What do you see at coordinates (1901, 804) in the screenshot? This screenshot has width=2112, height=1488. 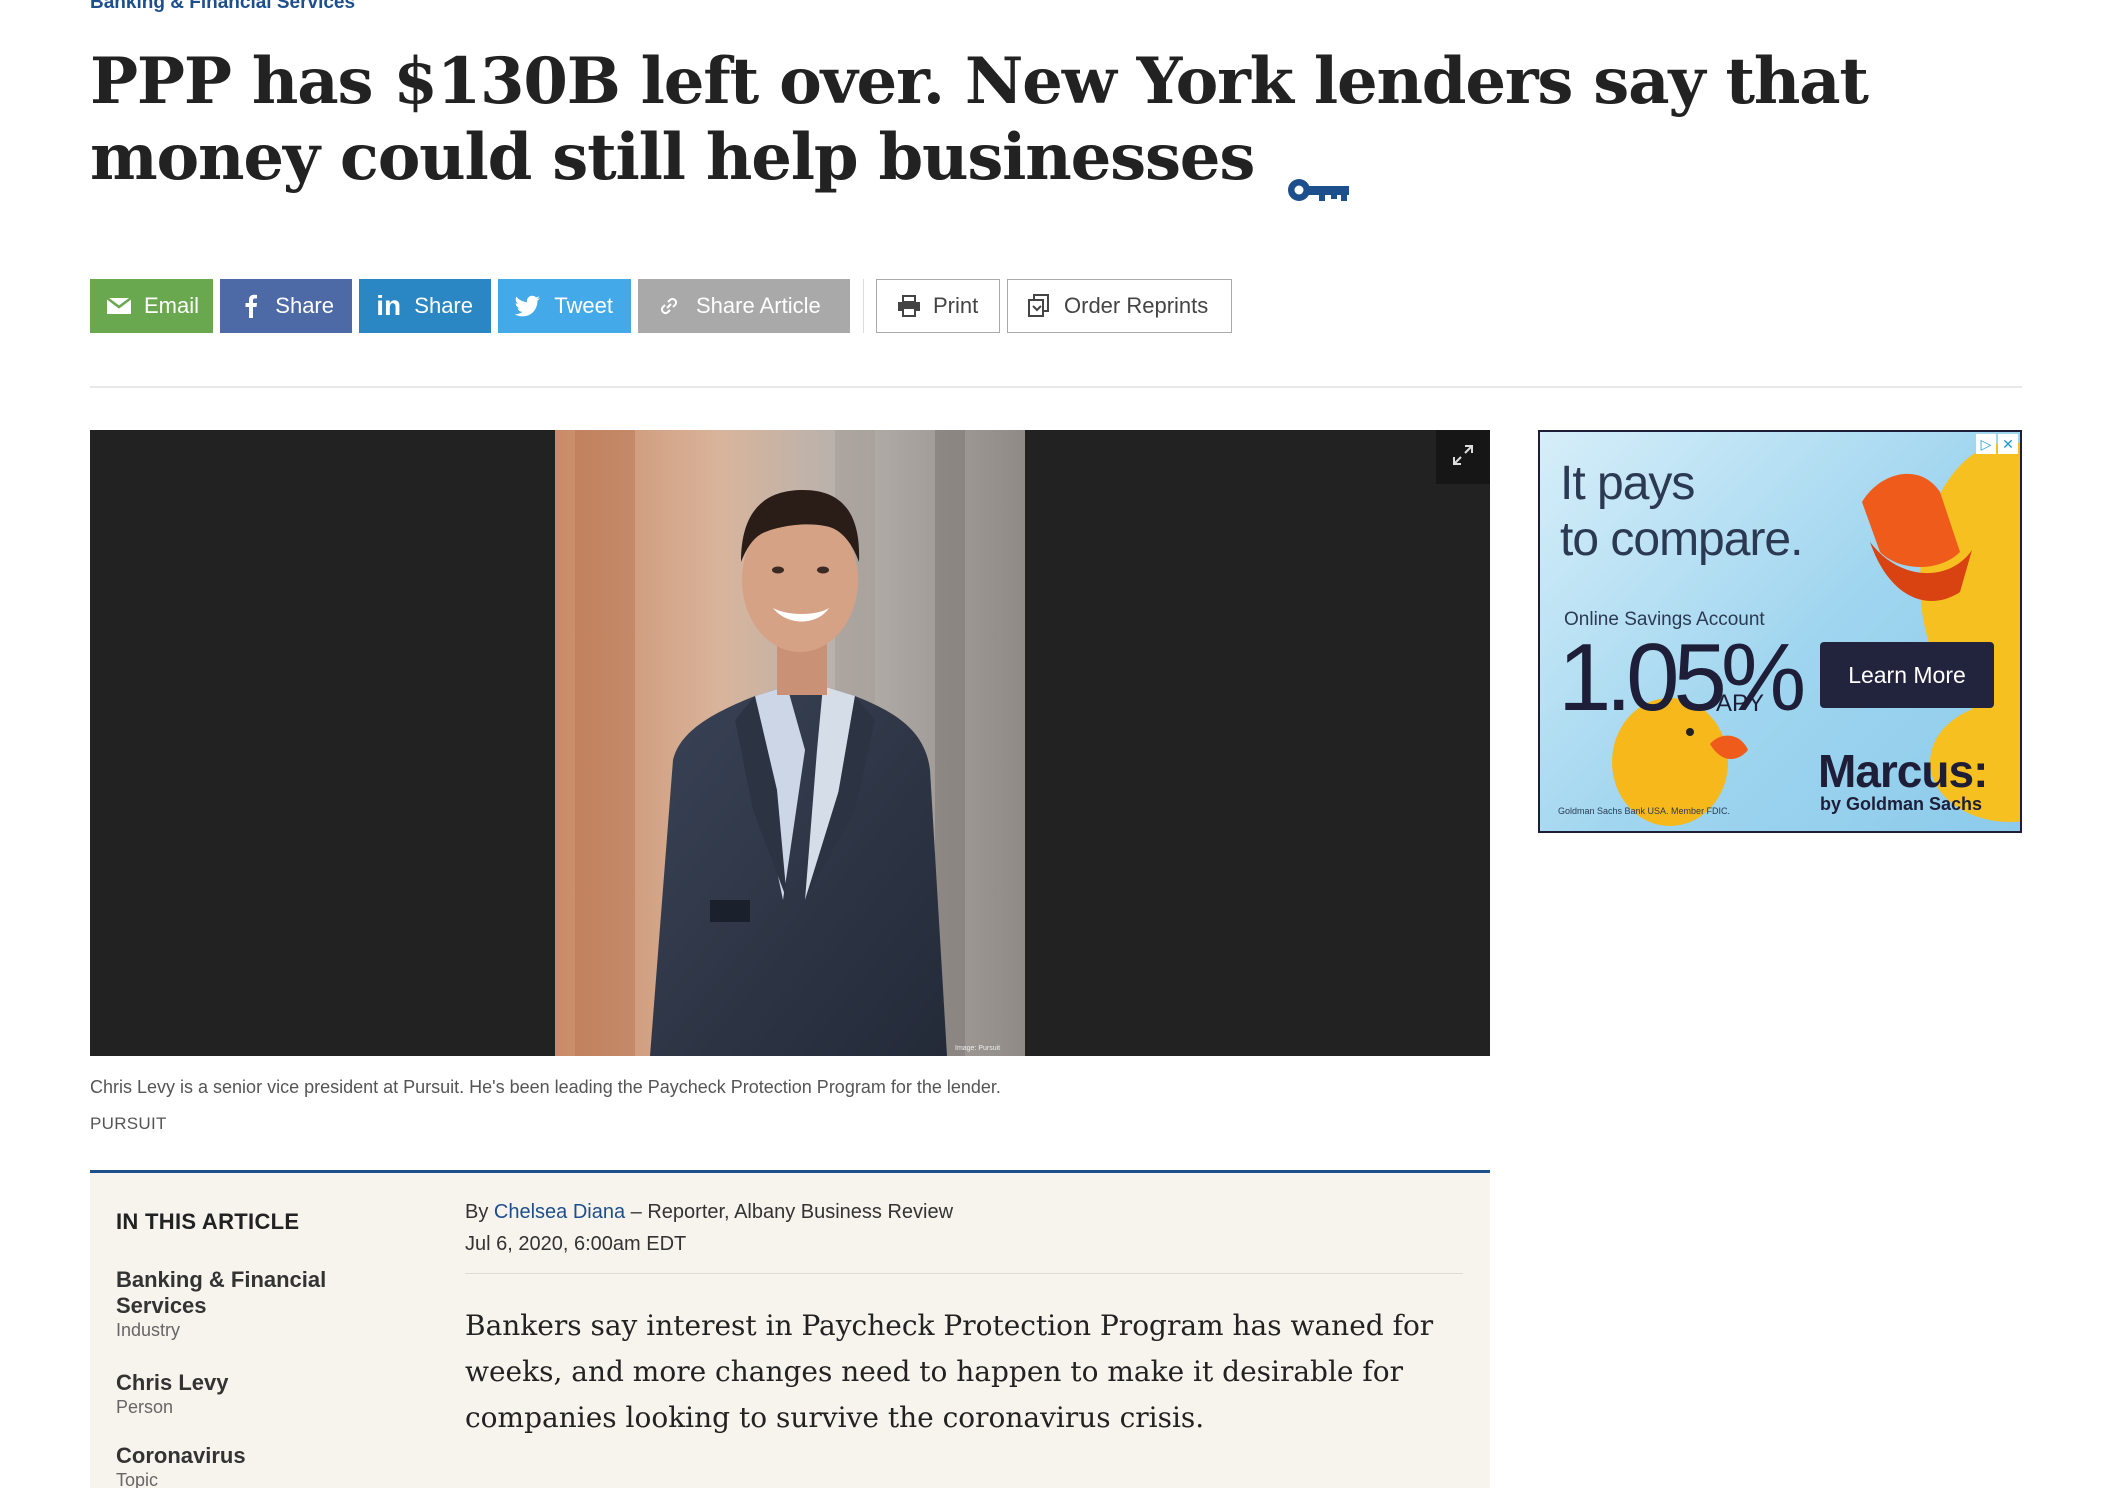 I see `ad-brand-sub: by Goldman Sachs` at bounding box center [1901, 804].